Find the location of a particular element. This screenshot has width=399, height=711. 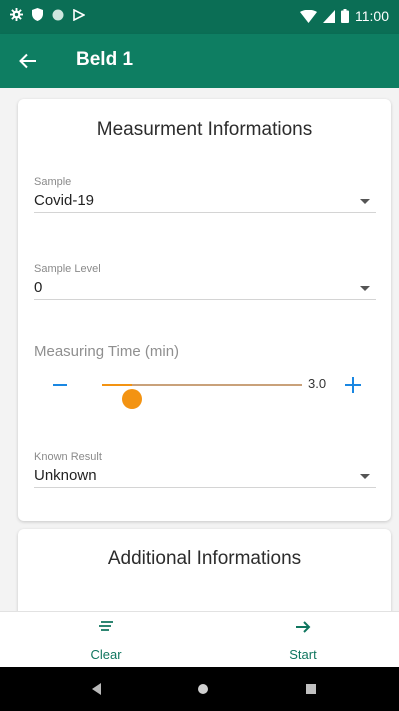

arrow-back-icon is located at coordinates (27, 61).